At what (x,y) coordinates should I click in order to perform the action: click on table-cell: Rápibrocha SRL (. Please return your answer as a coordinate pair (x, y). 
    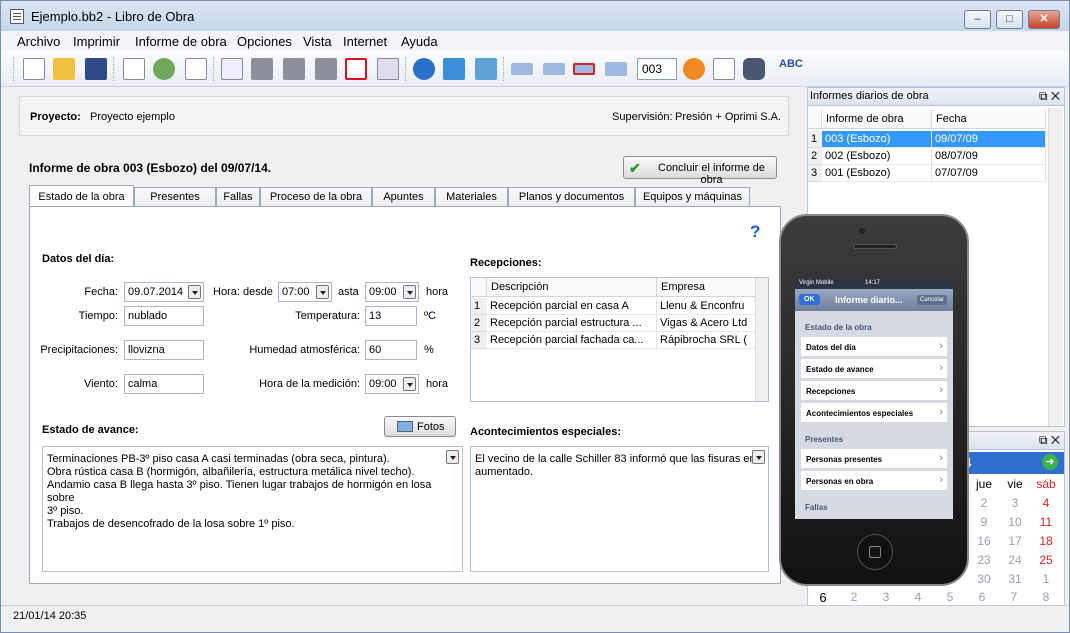
    Looking at the image, I should click on (707, 340).